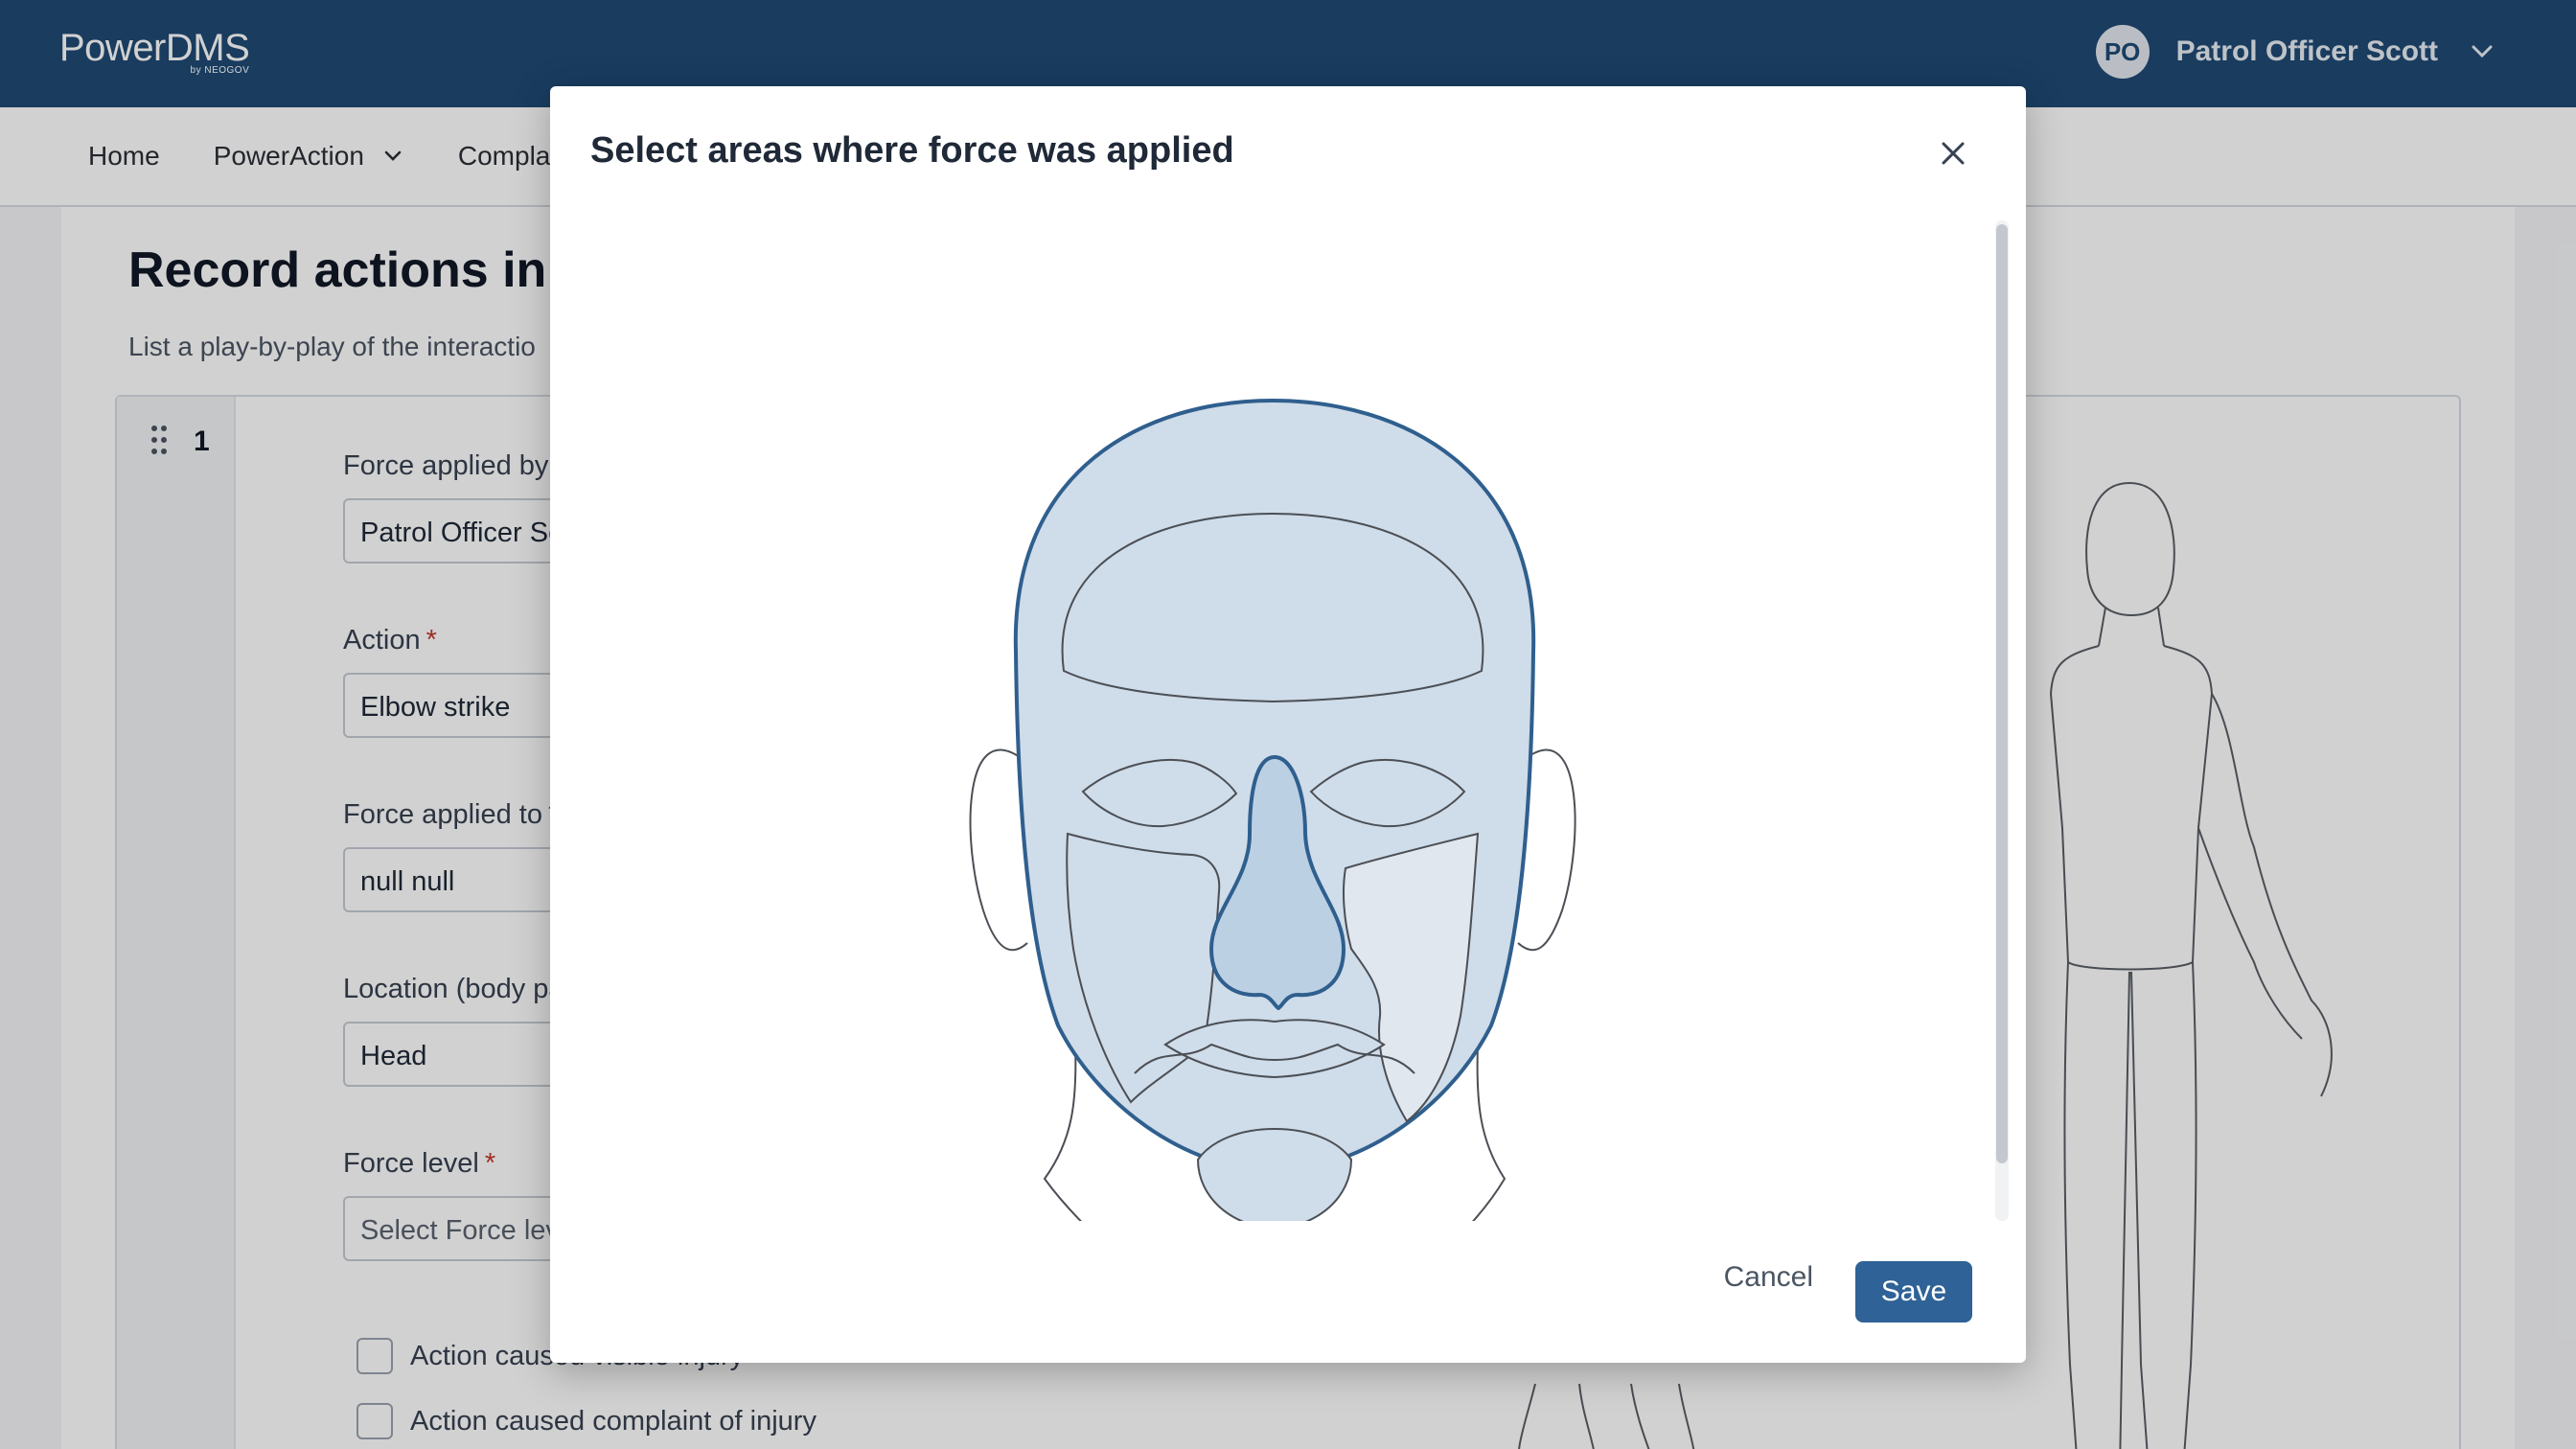 The height and width of the screenshot is (1449, 2576). What do you see at coordinates (1913, 1291) in the screenshot?
I see `save-button: Save` at bounding box center [1913, 1291].